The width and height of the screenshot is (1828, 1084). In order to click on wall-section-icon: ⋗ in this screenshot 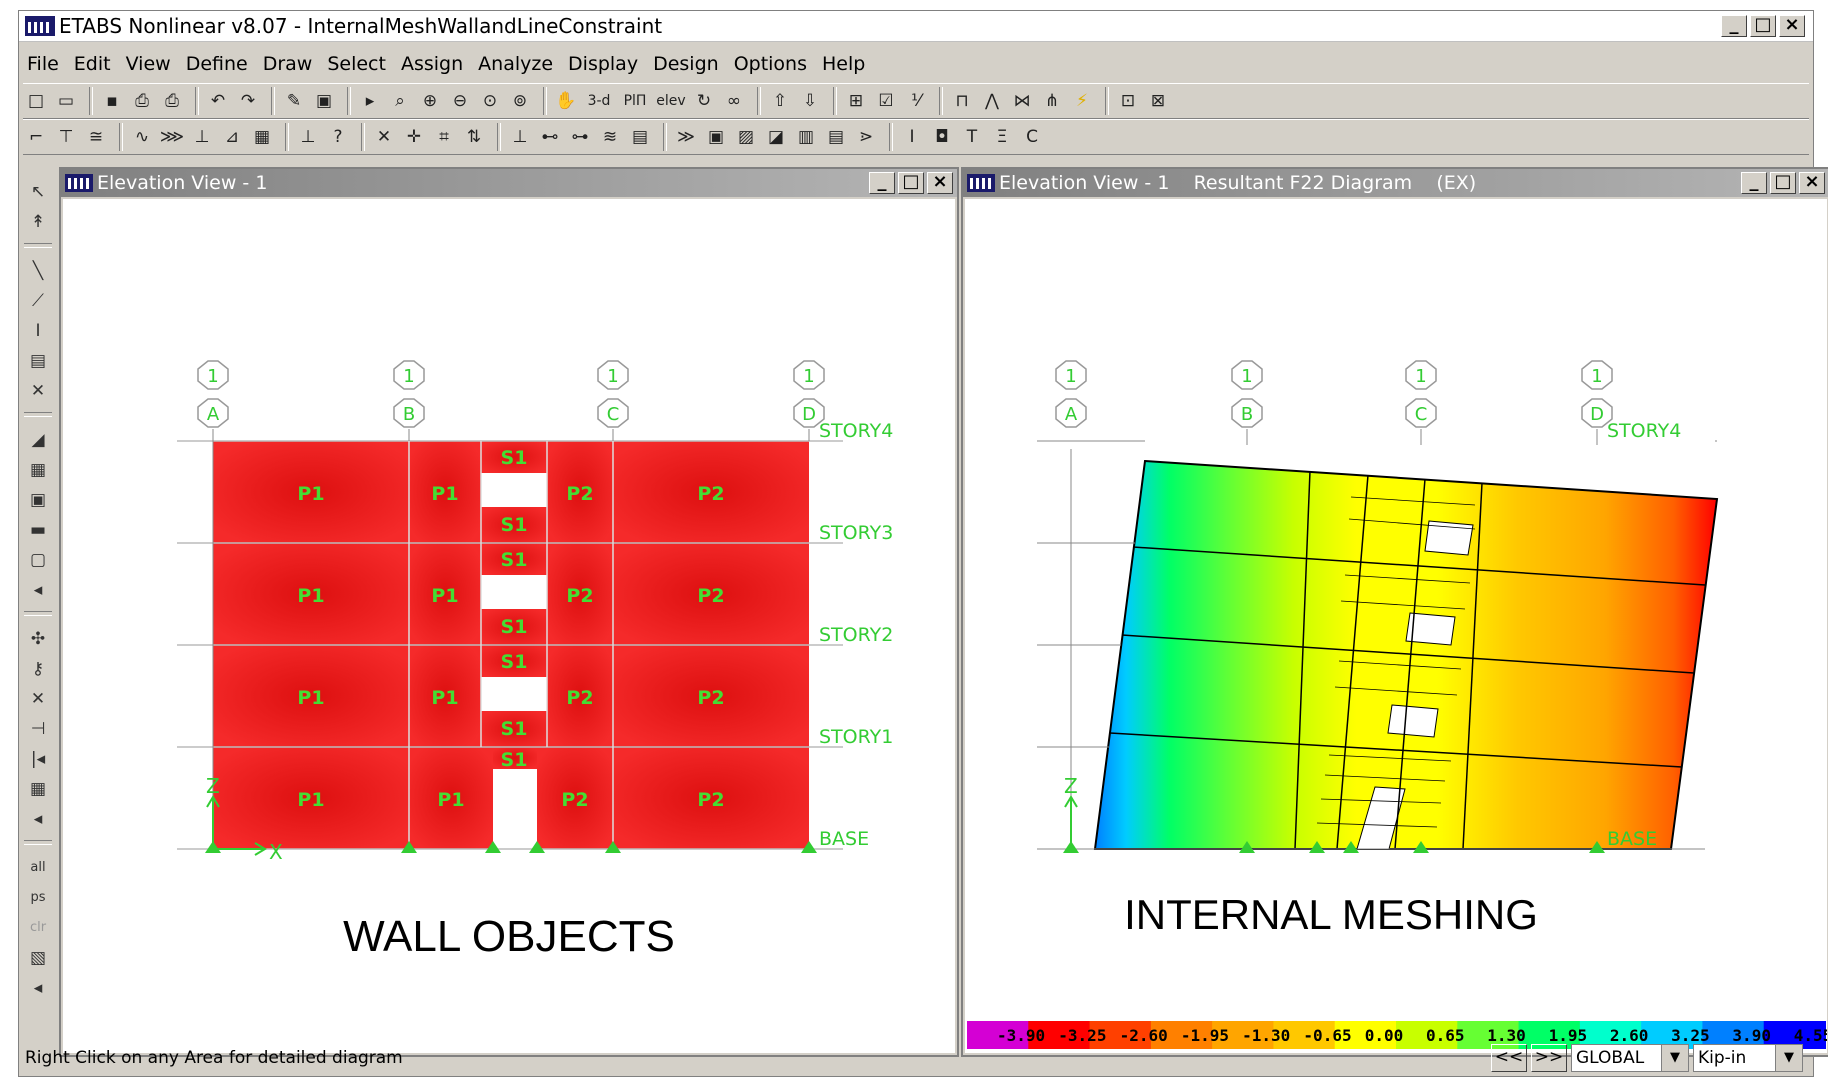, I will do `click(866, 137)`.